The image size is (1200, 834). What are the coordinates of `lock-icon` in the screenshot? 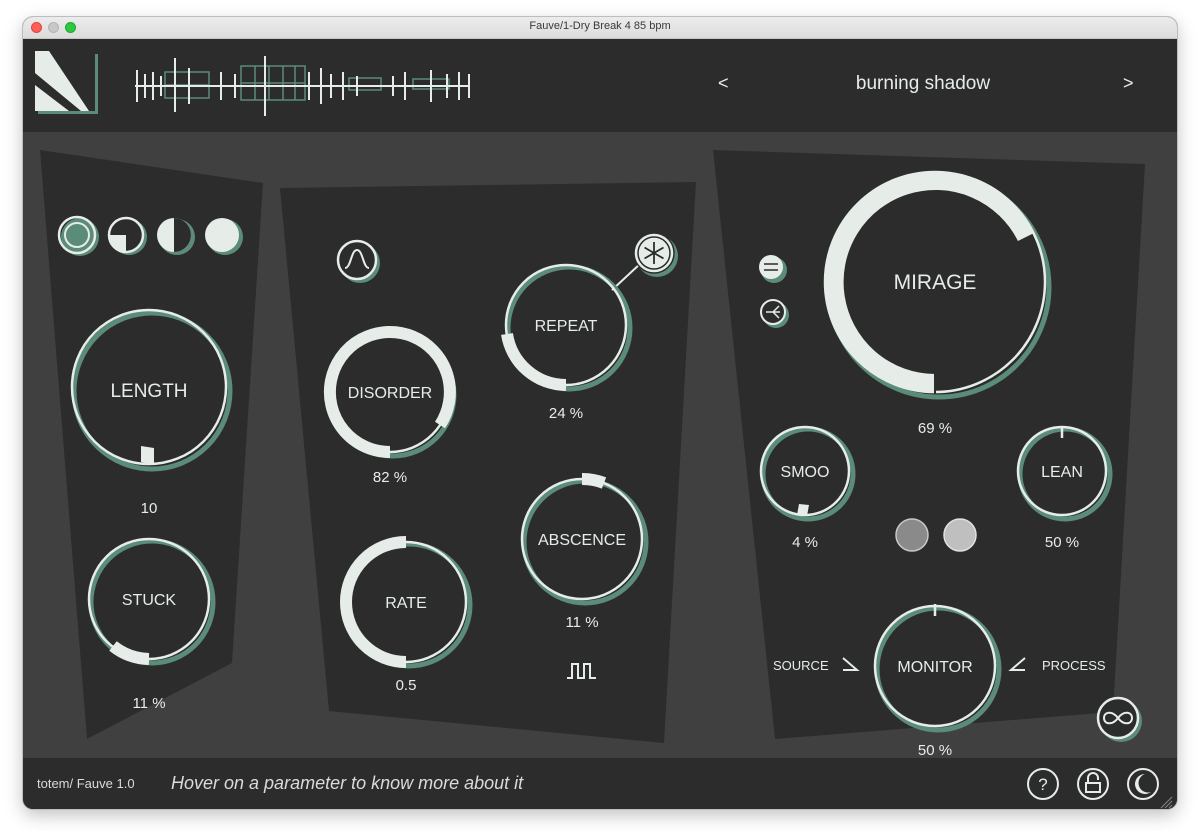 It's located at (1093, 784).